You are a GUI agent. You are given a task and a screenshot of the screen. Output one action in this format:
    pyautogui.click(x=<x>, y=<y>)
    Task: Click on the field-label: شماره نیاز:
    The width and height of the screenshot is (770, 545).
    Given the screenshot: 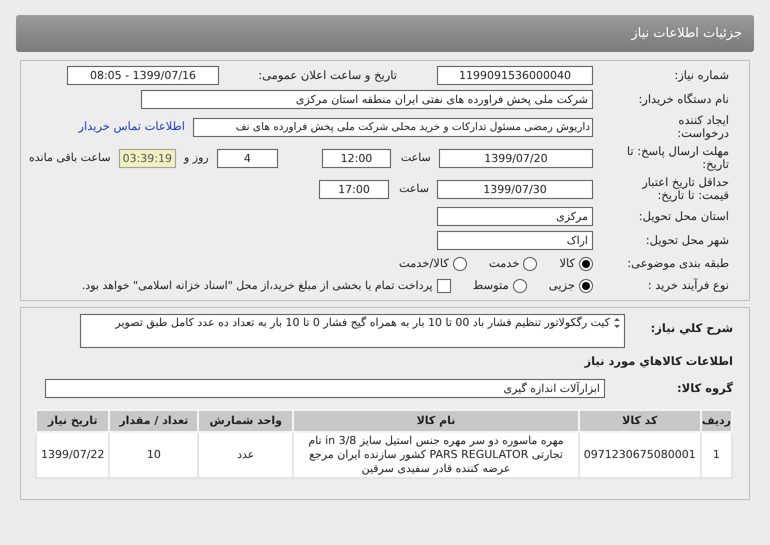 What is the action you would take?
    pyautogui.click(x=701, y=75)
    